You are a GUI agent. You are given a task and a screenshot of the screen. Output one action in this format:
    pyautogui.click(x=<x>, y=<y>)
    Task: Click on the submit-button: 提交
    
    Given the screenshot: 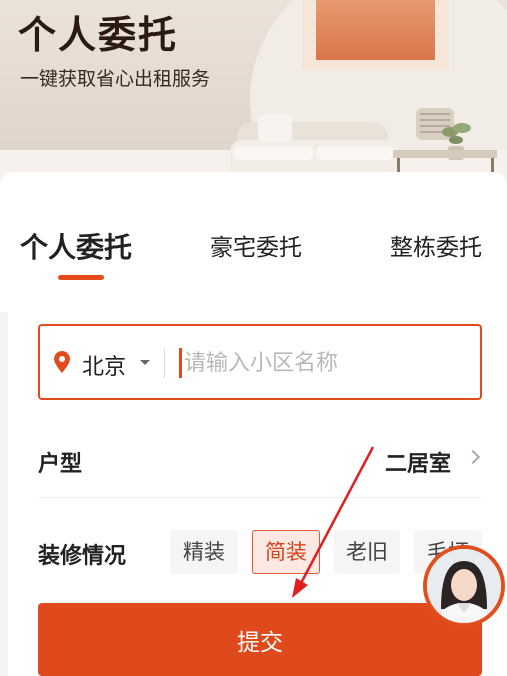 What is the action you would take?
    pyautogui.click(x=260, y=639)
    